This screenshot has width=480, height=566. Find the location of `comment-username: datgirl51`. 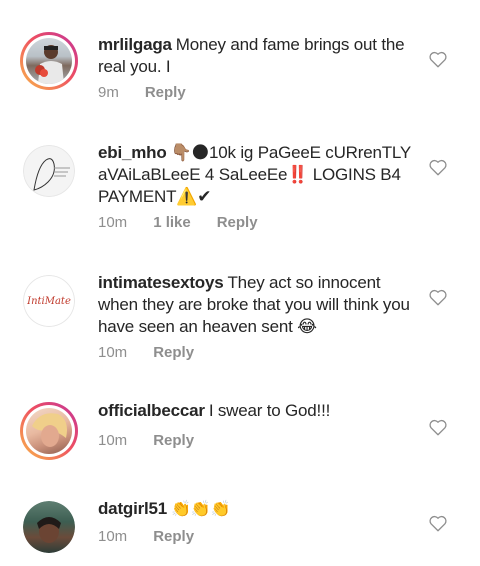

comment-username: datgirl51 is located at coordinates (132, 508).